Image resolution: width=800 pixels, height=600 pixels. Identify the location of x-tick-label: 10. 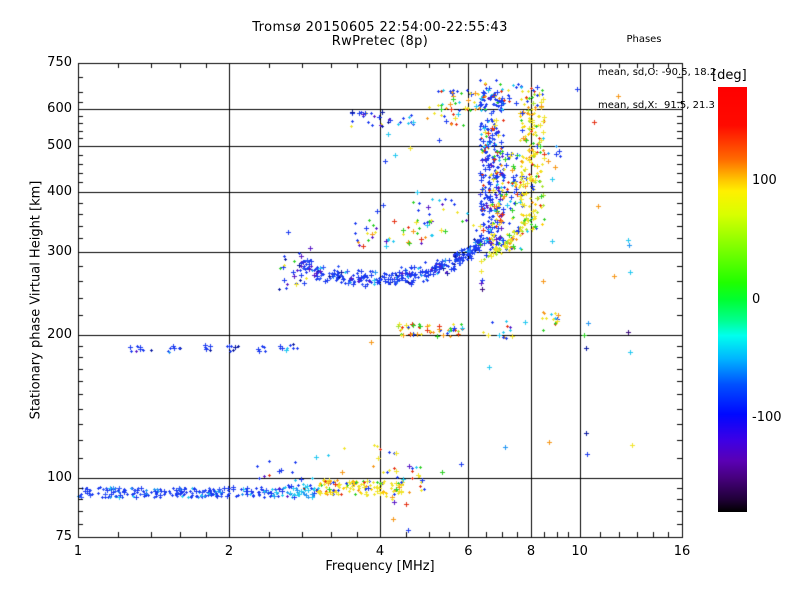
(579, 551).